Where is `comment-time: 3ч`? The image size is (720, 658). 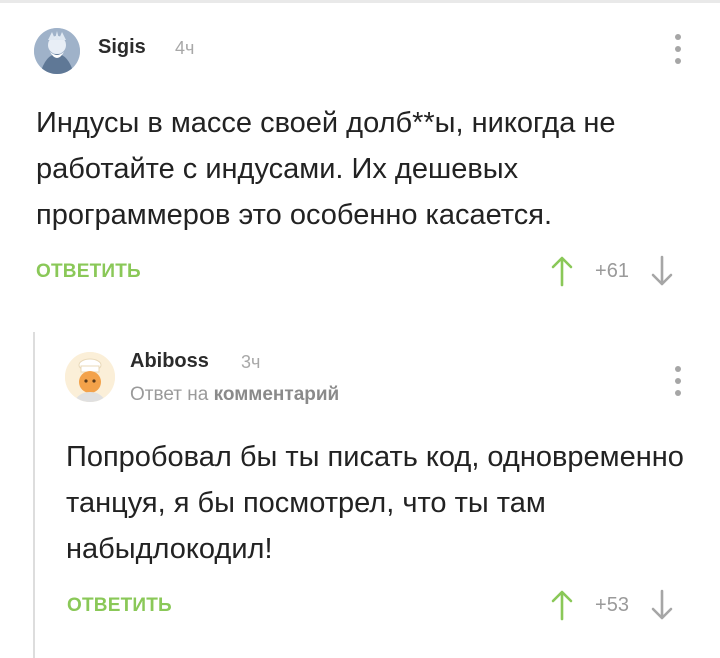 comment-time: 3ч is located at coordinates (251, 362).